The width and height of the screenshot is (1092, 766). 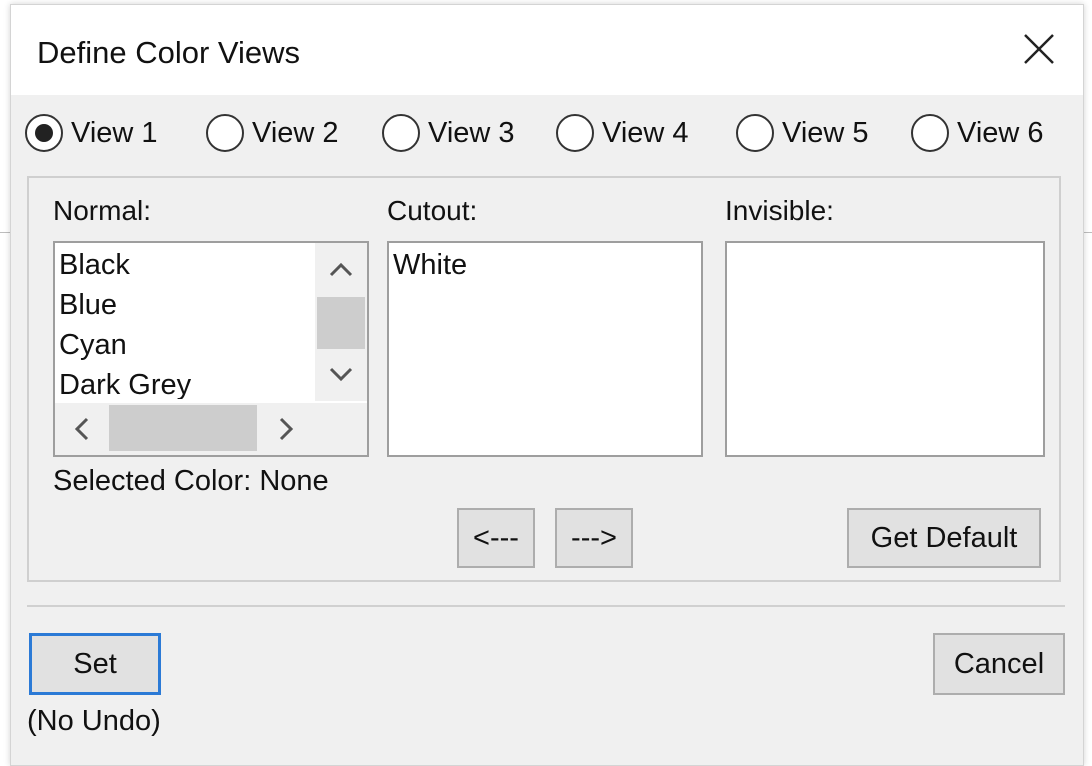 What do you see at coordinates (114, 132) in the screenshot?
I see `radio-label: View 1` at bounding box center [114, 132].